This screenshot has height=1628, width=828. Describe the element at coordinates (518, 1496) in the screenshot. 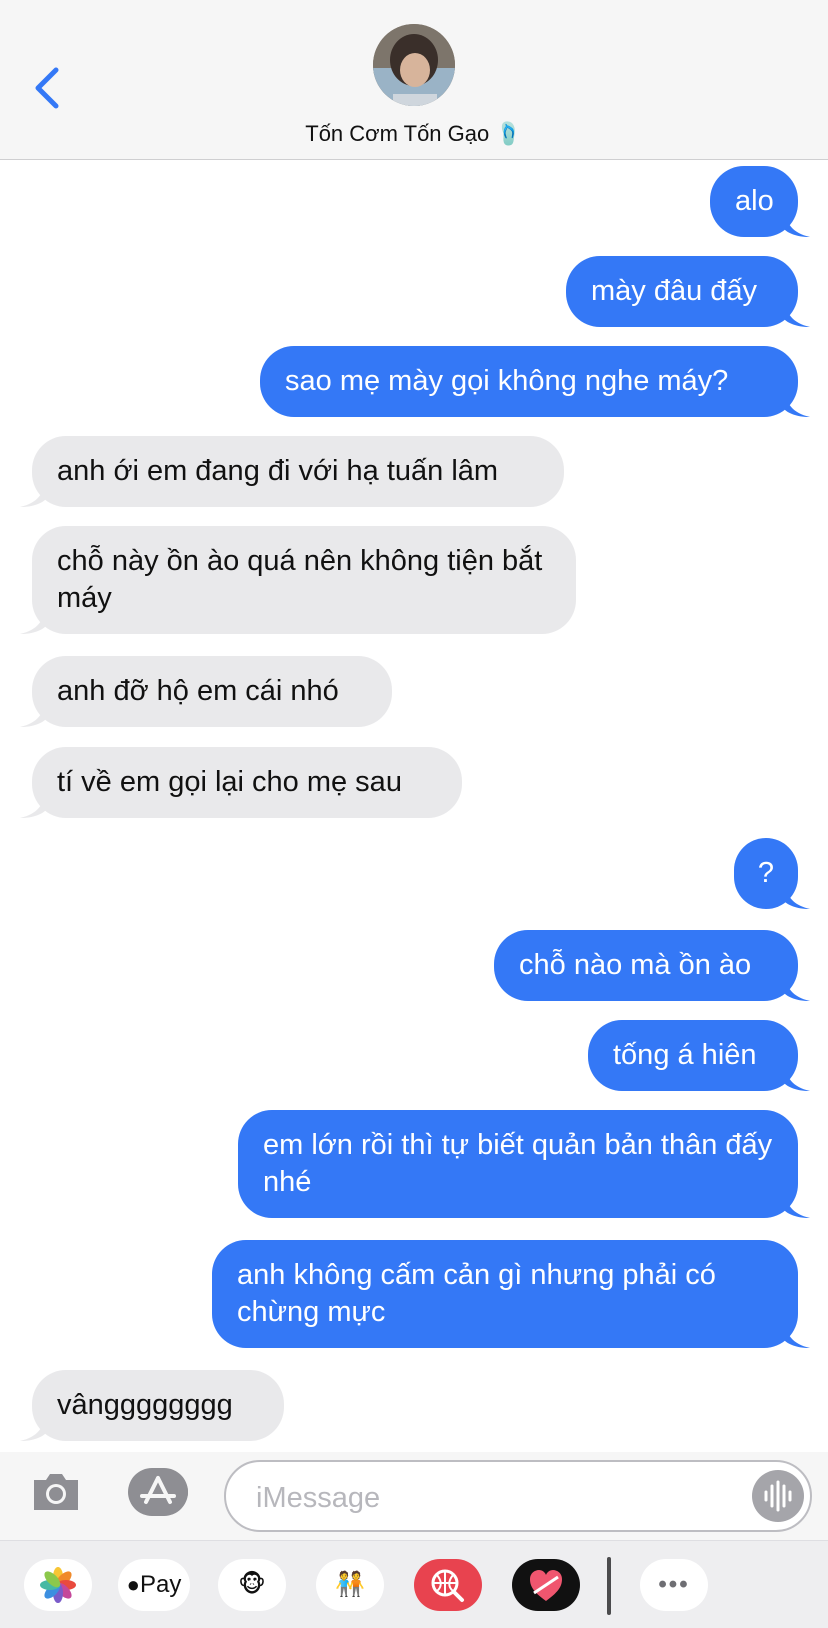

I see `message-input: iMessage` at that location.